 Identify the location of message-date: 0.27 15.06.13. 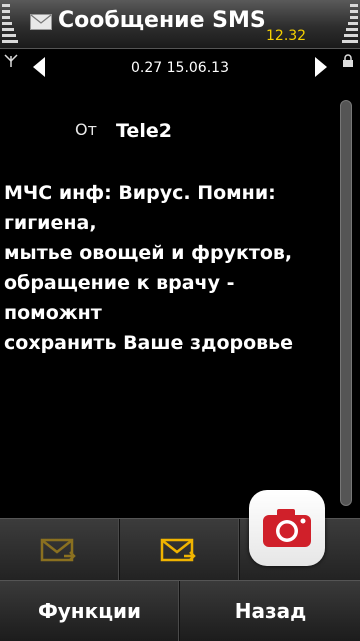
(180, 68).